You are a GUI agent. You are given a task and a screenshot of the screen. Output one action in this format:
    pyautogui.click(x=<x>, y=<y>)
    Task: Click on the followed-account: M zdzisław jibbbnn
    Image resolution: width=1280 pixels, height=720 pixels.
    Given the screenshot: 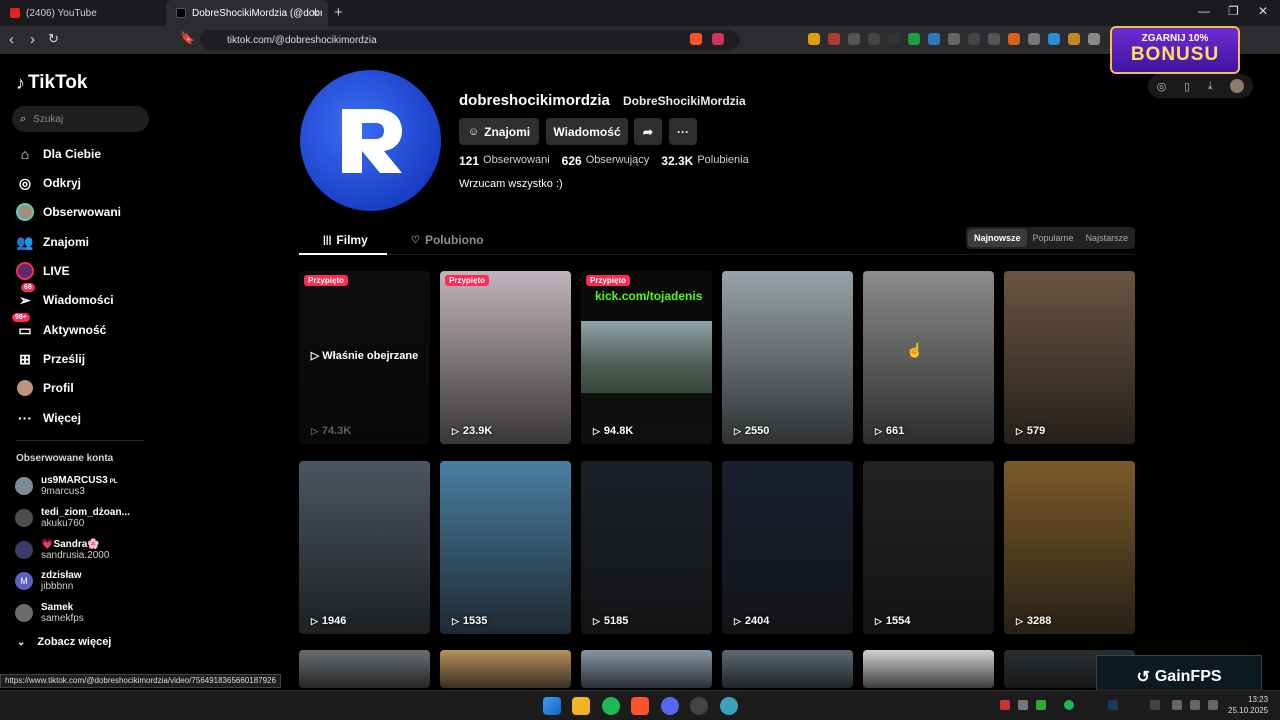 What is the action you would take?
    pyautogui.click(x=48, y=581)
    